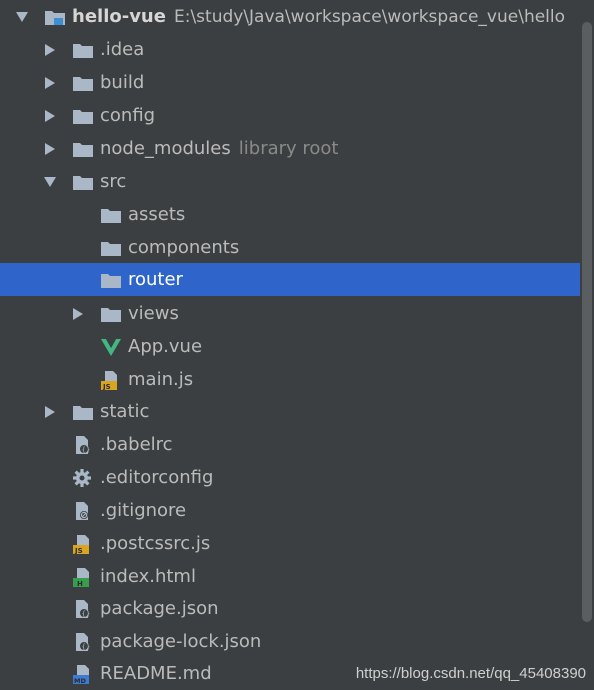  What do you see at coordinates (290, 477) in the screenshot?
I see `tree-row-editorconfig: .editorconfig` at bounding box center [290, 477].